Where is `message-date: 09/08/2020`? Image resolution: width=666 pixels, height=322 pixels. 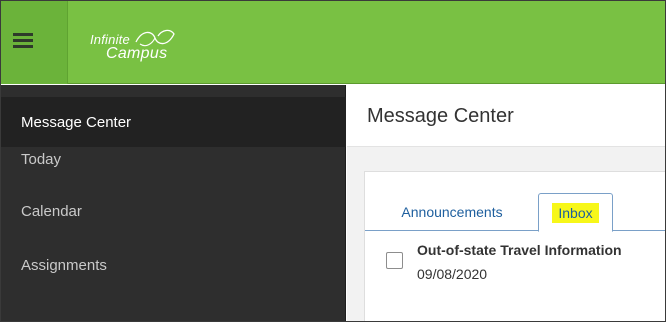 message-date: 09/08/2020 is located at coordinates (452, 274).